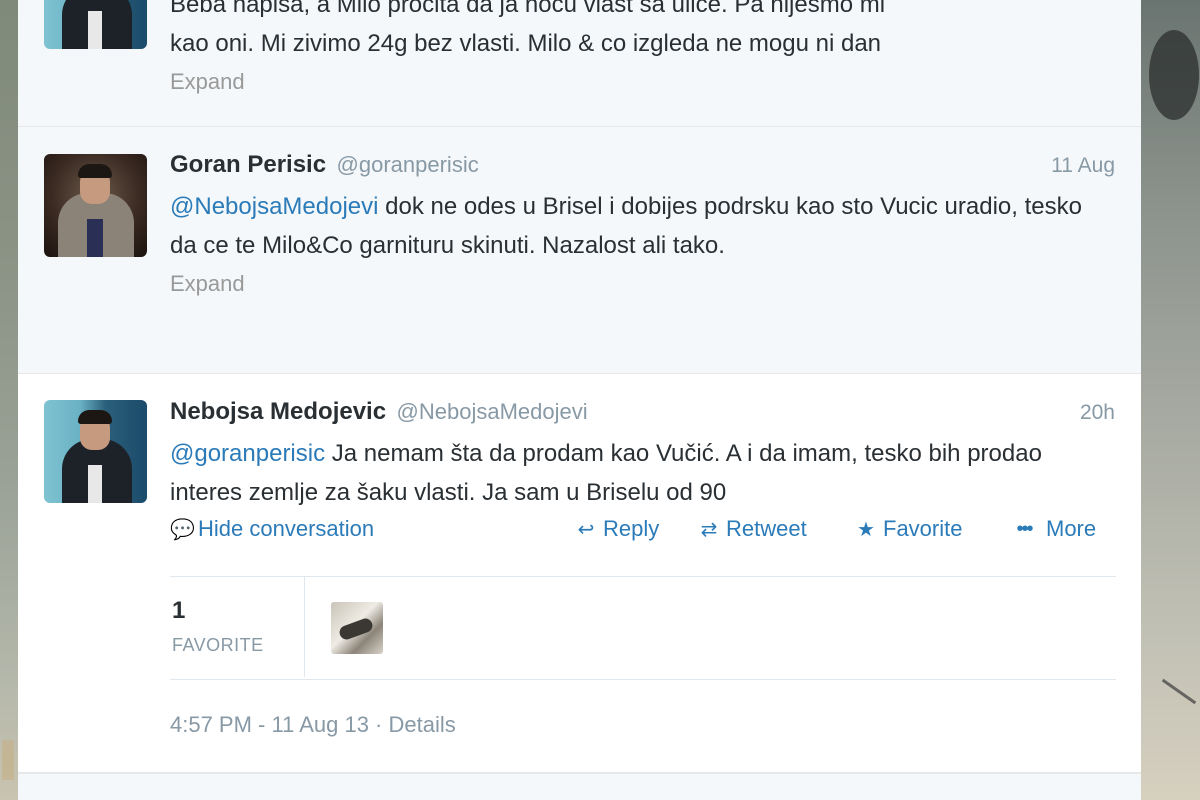 The image size is (1200, 800). Describe the element at coordinates (272, 529) in the screenshot. I see `hide-conversation-button: 💬 Hide conversation` at that location.